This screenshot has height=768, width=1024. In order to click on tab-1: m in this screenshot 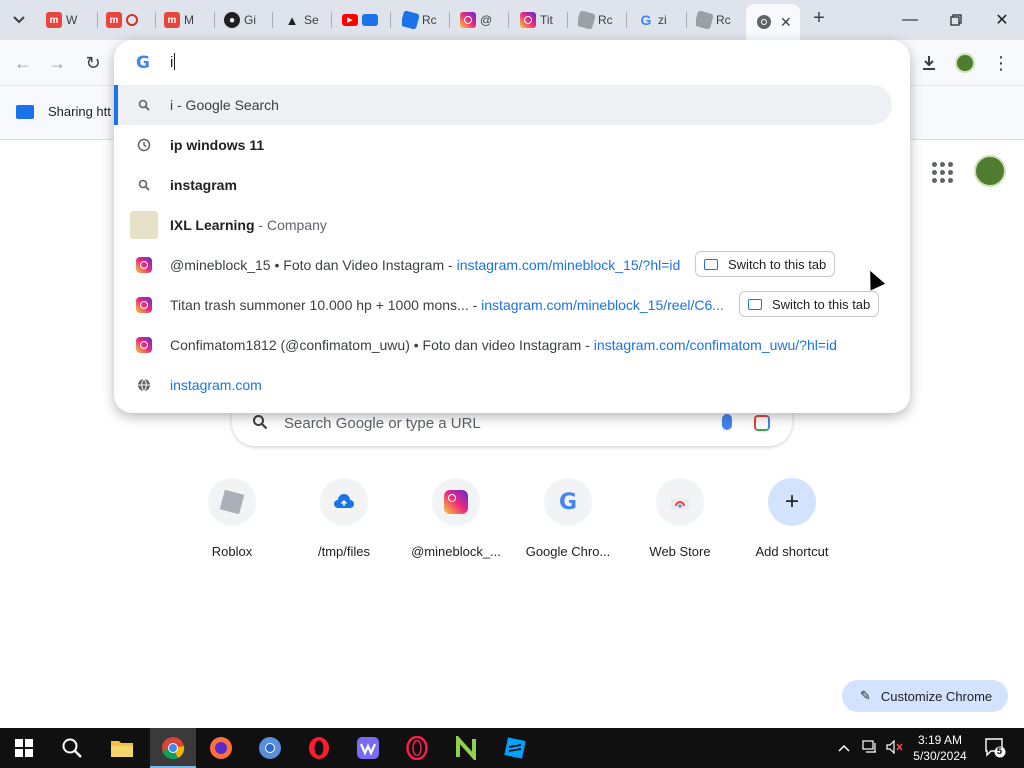, I will do `click(129, 20)`.